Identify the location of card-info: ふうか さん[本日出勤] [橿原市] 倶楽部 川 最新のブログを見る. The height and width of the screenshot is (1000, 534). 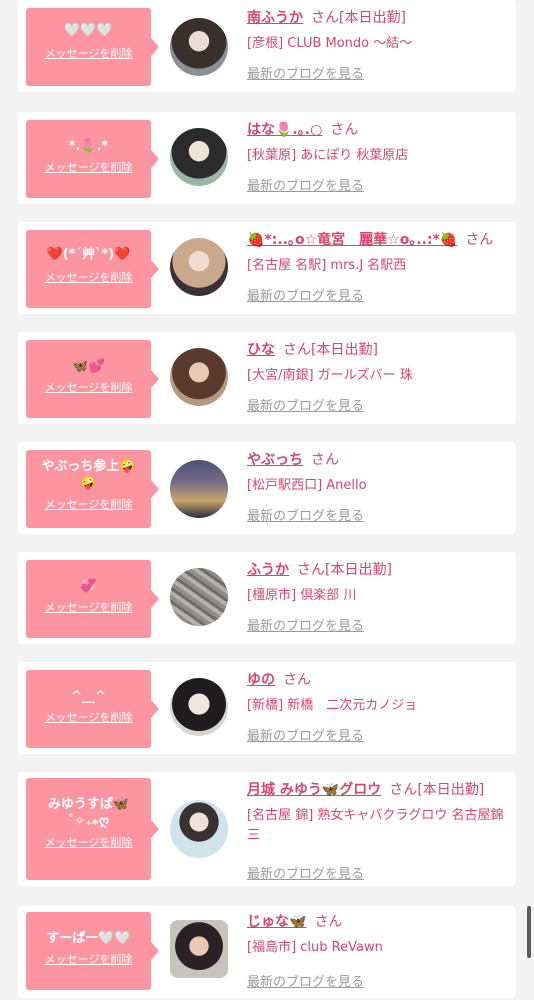
(378, 597).